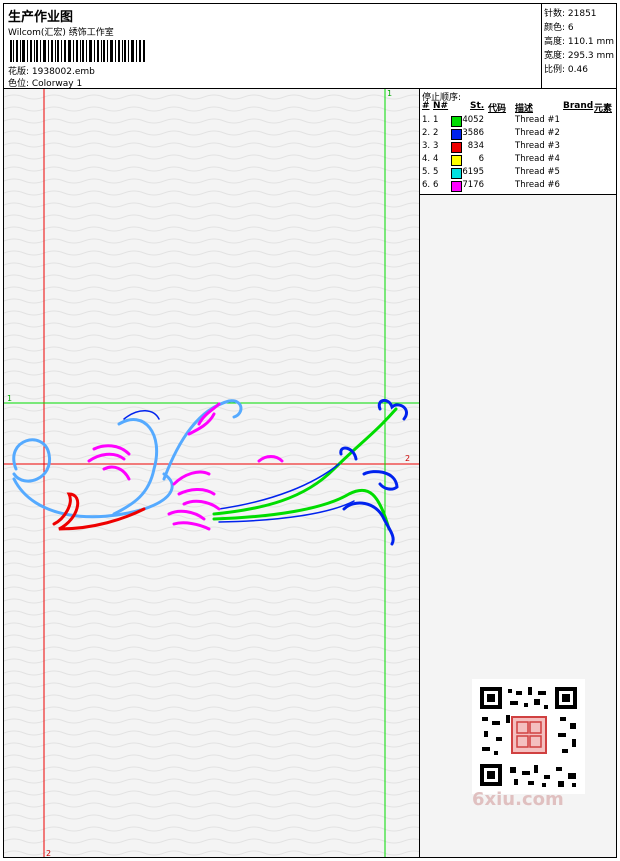 This screenshot has width=620, height=861. Describe the element at coordinates (436, 172) in the screenshot. I see `row-needle: 5` at that location.